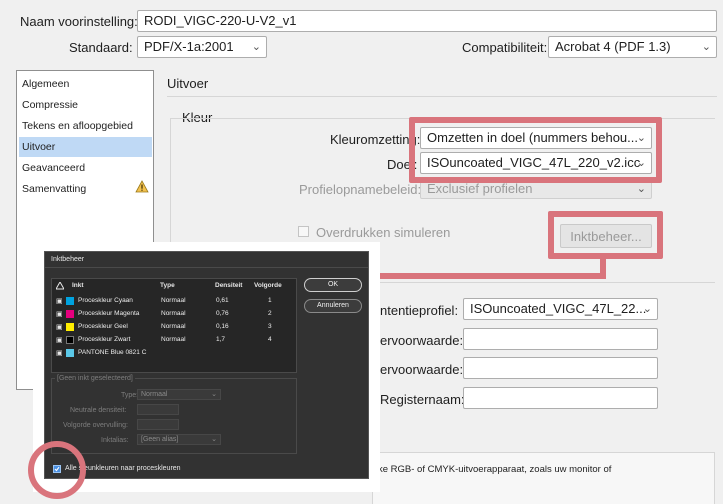 This screenshot has width=723, height=504. I want to click on intent-profile-select: ISOuncoated_VIGC_47L_22... ⌄, so click(560, 309).